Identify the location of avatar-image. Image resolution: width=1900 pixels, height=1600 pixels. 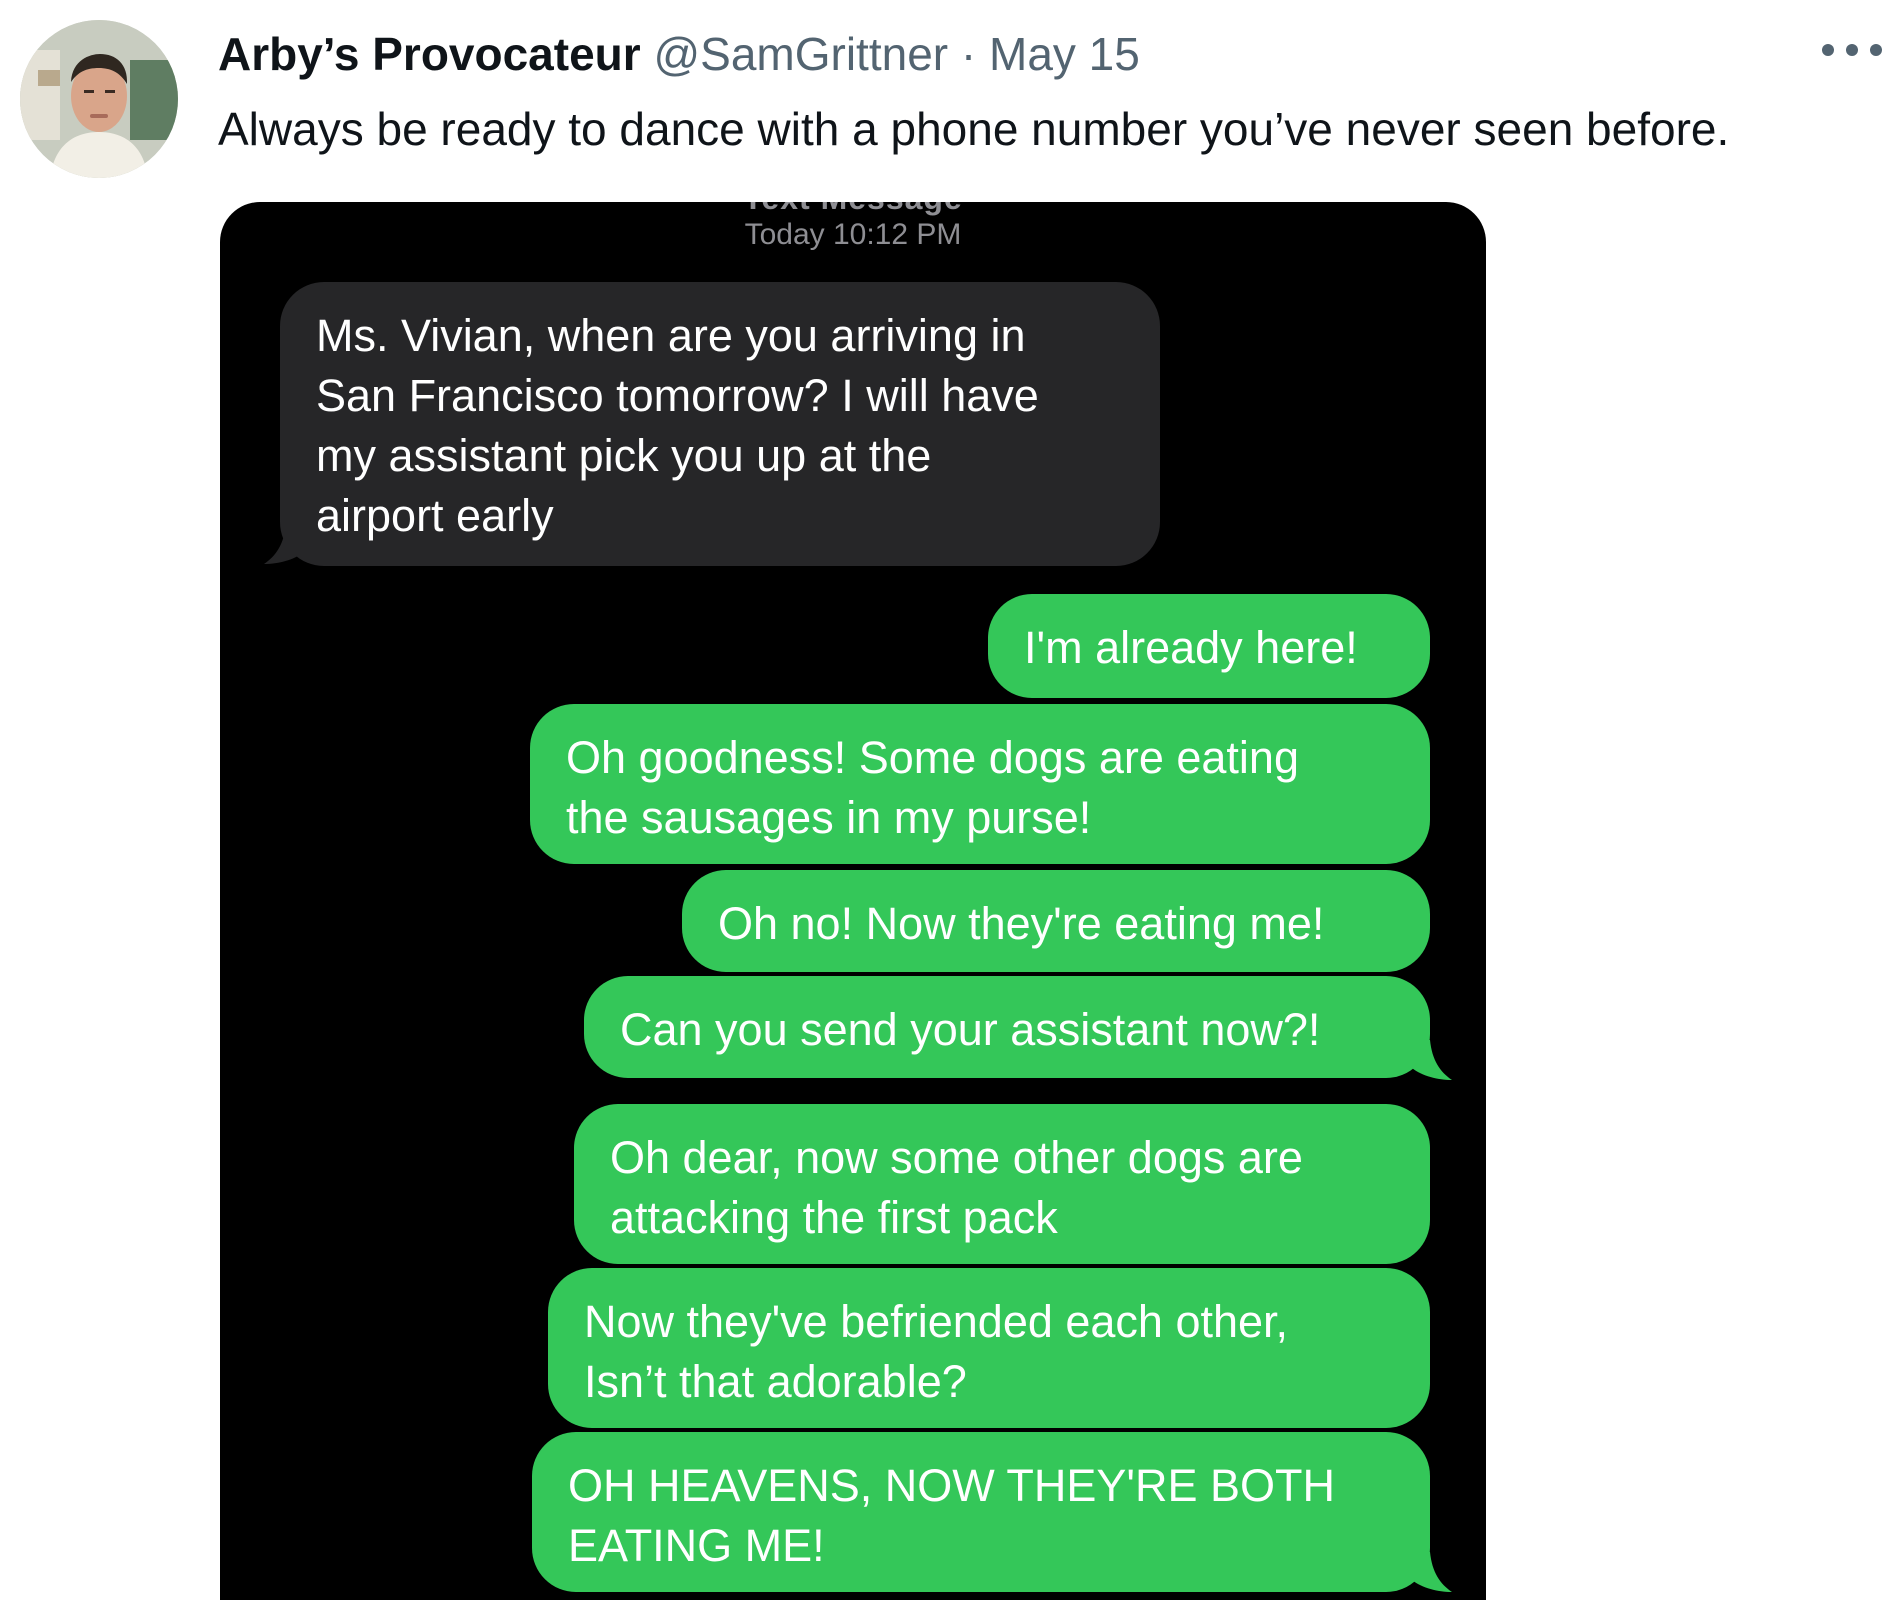
(99, 99).